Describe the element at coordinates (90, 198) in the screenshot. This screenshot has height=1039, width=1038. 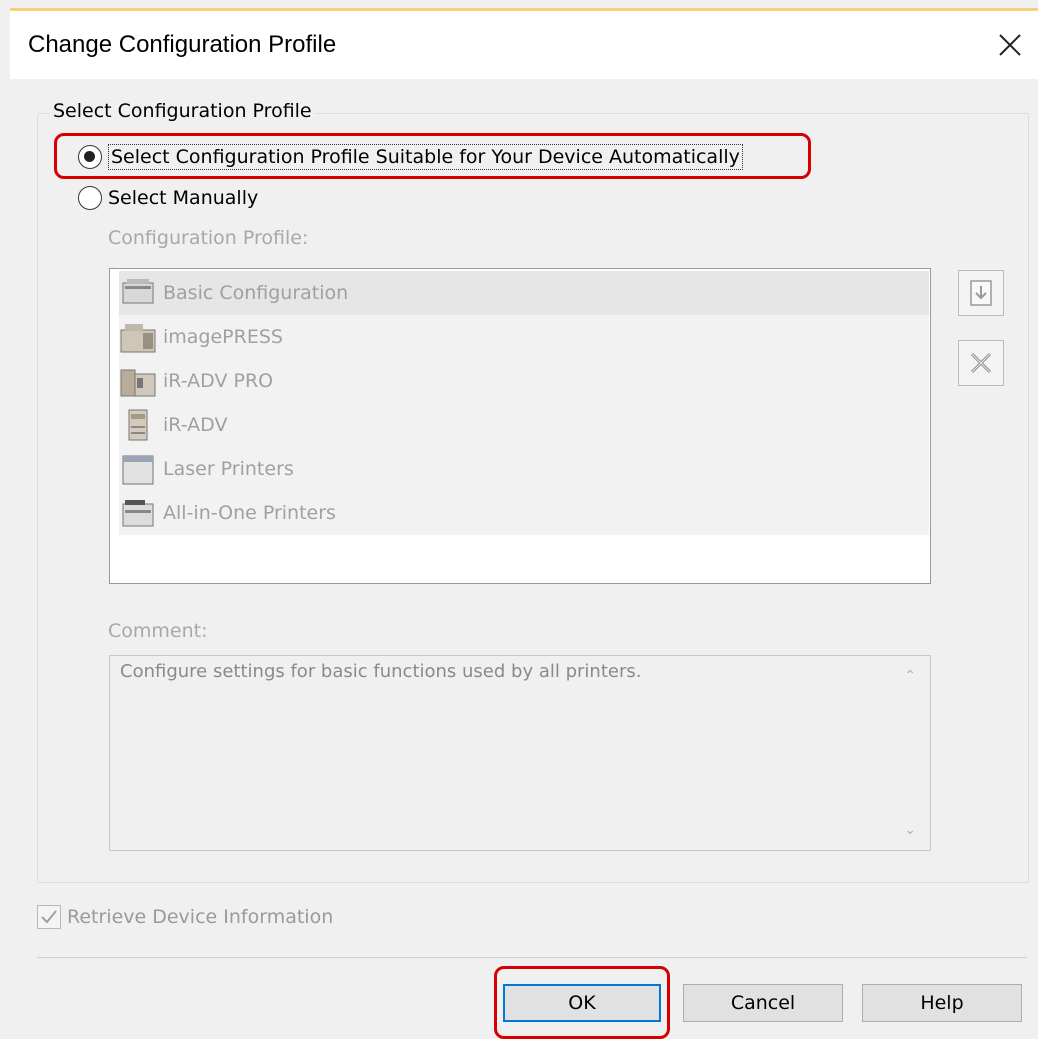
I see `radio-manual-indicator` at that location.